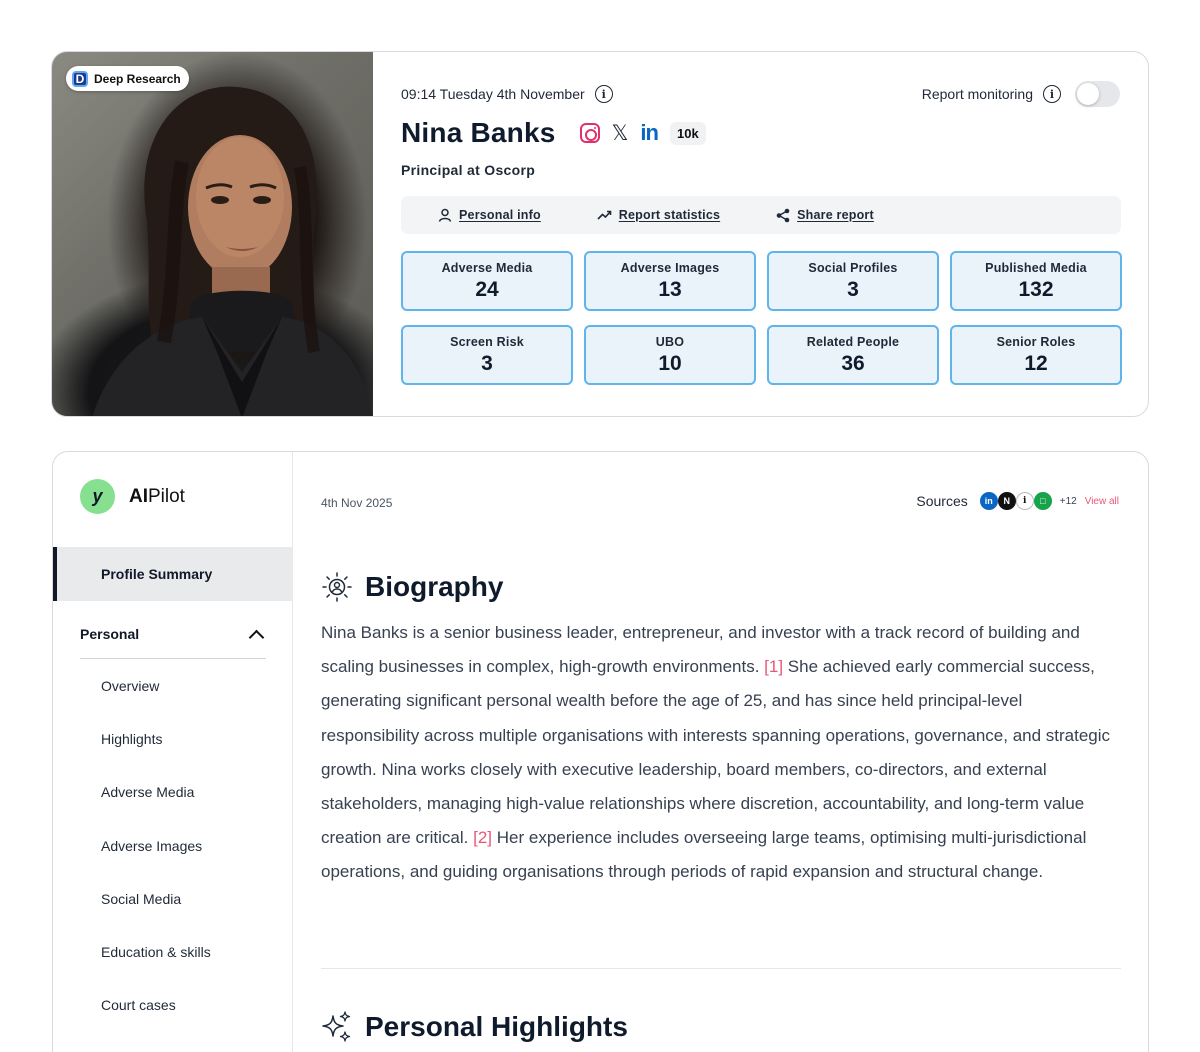 The height and width of the screenshot is (1052, 1200). Describe the element at coordinates (773, 666) in the screenshot. I see `citation-link: [1]` at that location.